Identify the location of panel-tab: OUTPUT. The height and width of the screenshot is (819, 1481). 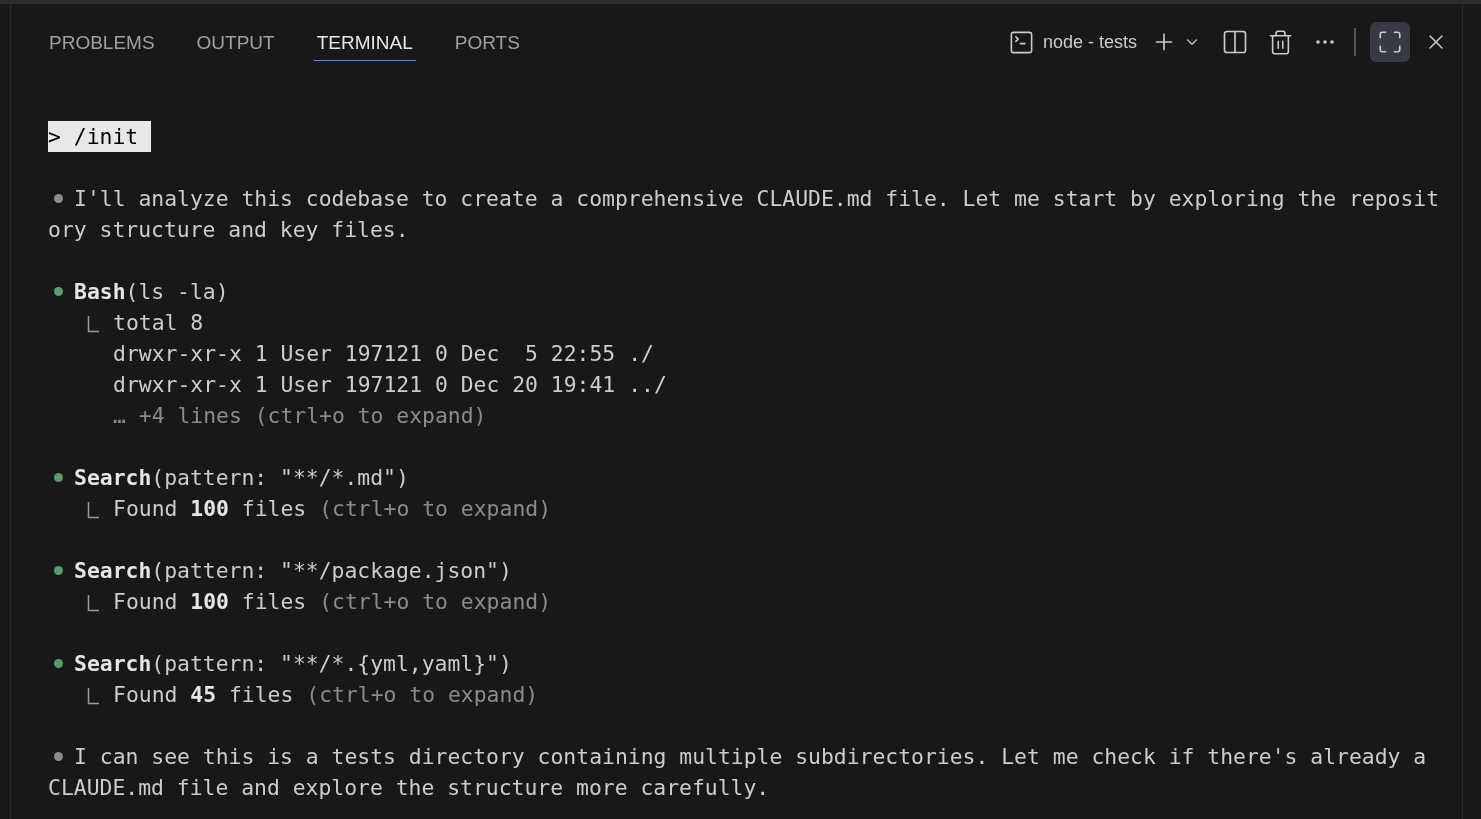
(235, 42).